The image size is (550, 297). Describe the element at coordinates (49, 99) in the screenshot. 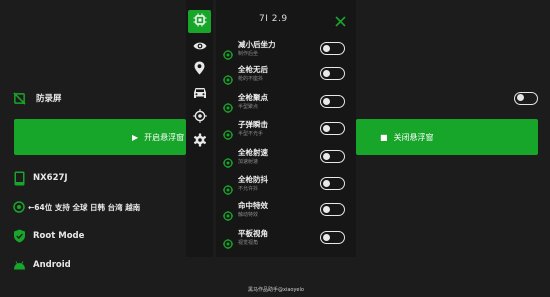

I see `anti-record-label: 防录屏` at that location.